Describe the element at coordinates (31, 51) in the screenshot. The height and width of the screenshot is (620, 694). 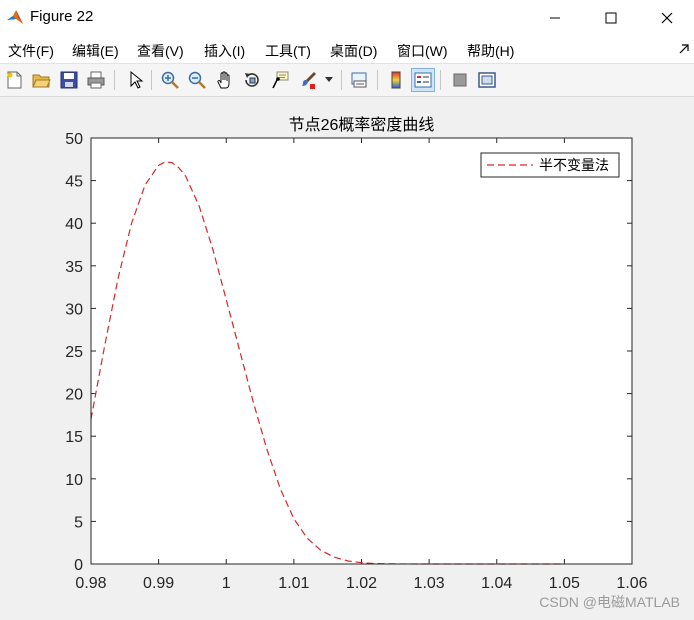
I see `menu-file: 文件(F)` at that location.